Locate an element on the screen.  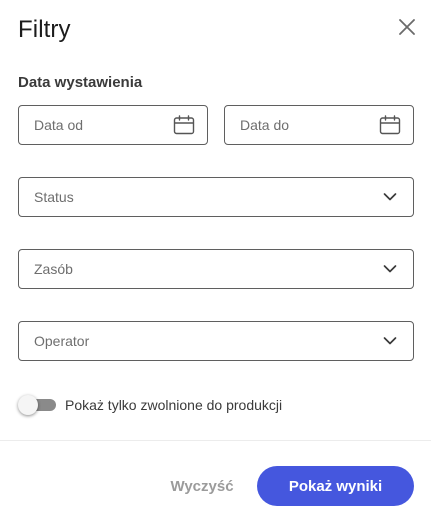
show-results-button: Pokaż wyniki is located at coordinates (335, 486).